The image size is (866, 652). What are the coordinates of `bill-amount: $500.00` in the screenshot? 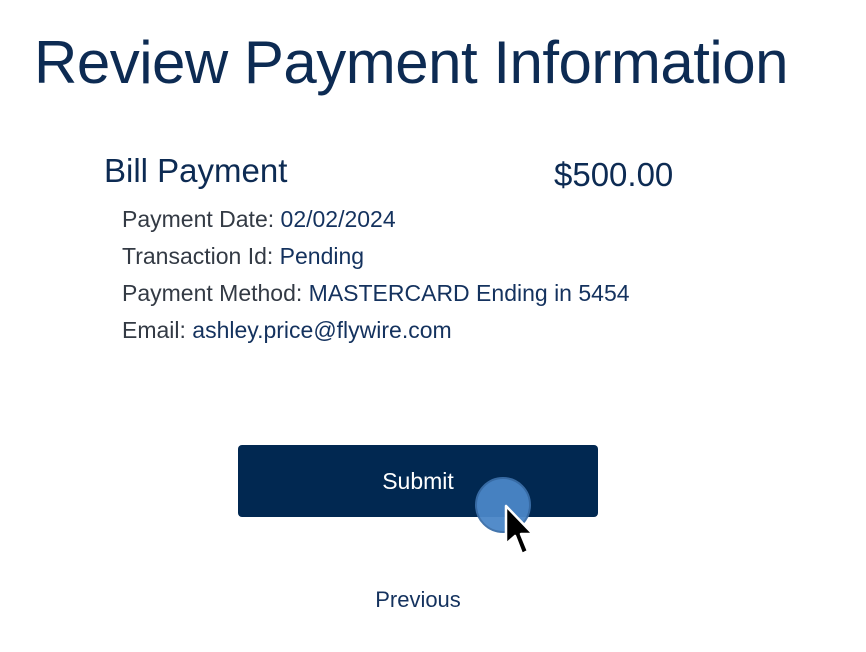 It's located at (614, 174).